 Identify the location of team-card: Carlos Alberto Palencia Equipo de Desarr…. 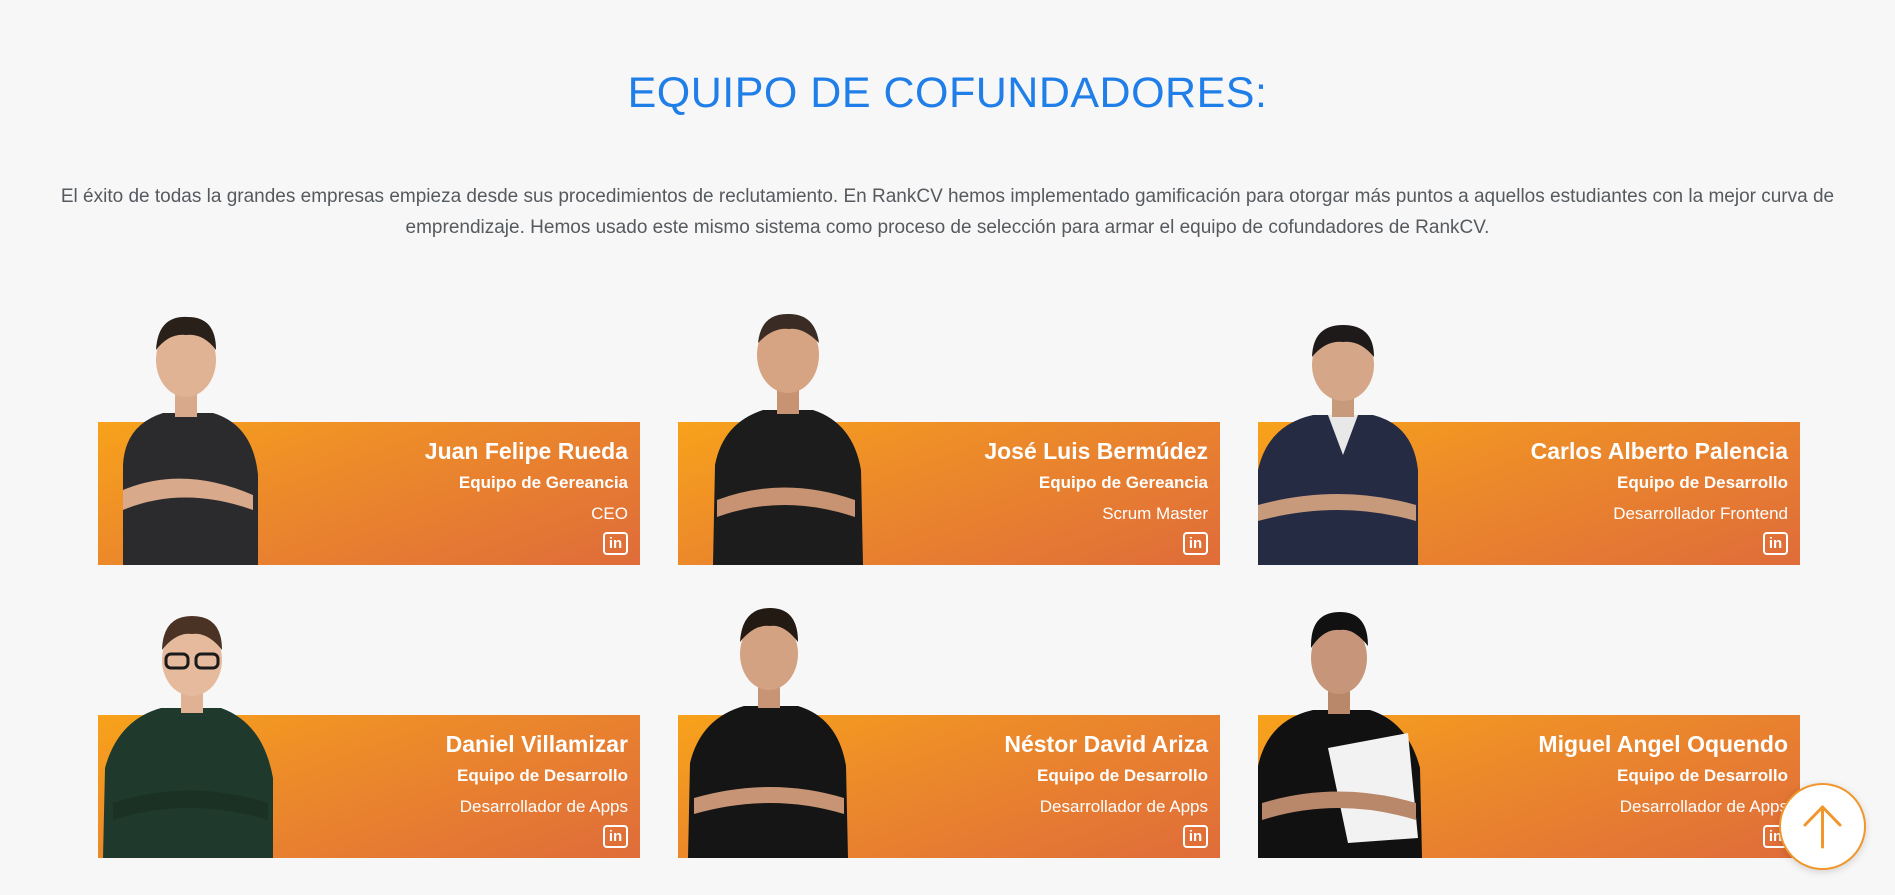
(1529, 445).